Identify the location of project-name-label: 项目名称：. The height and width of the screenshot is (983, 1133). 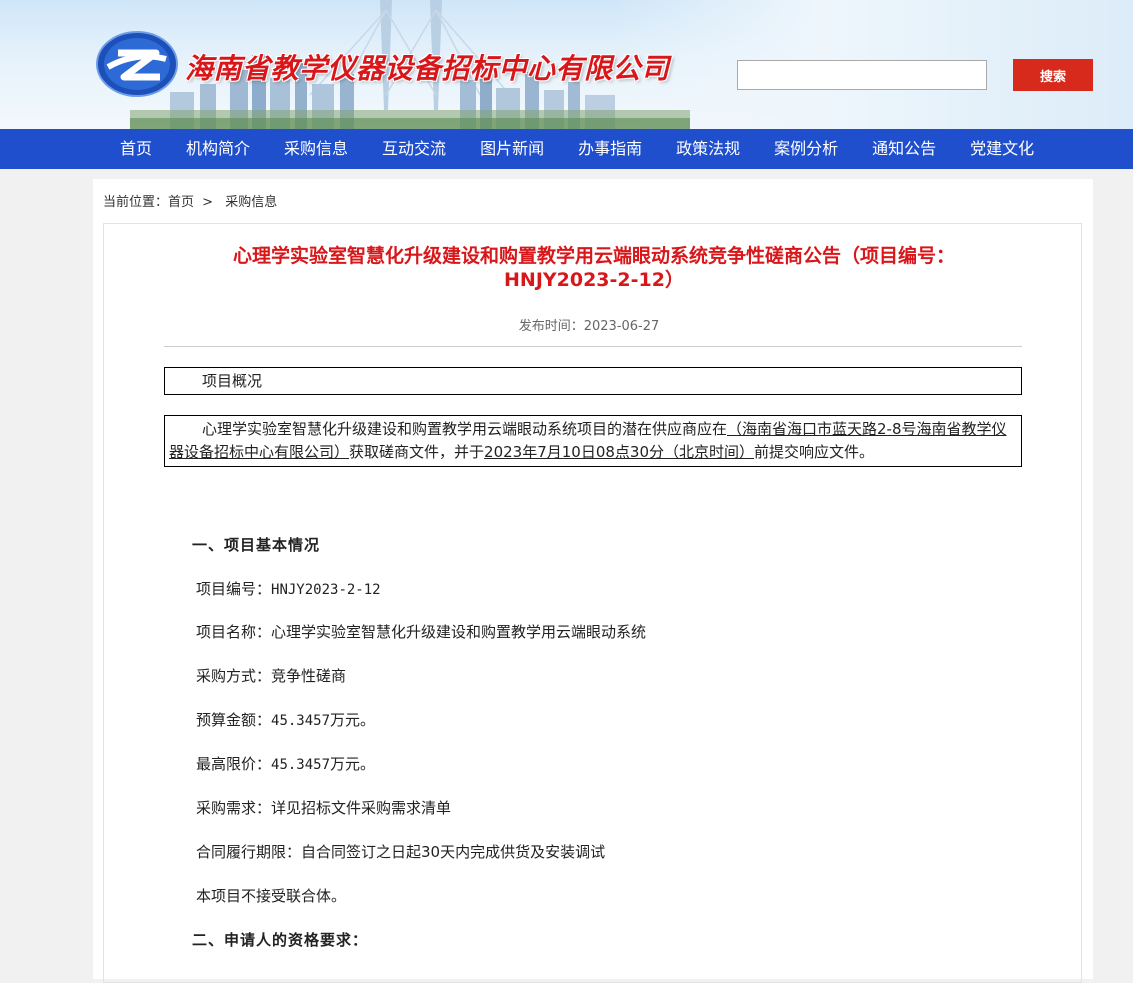
(234, 632).